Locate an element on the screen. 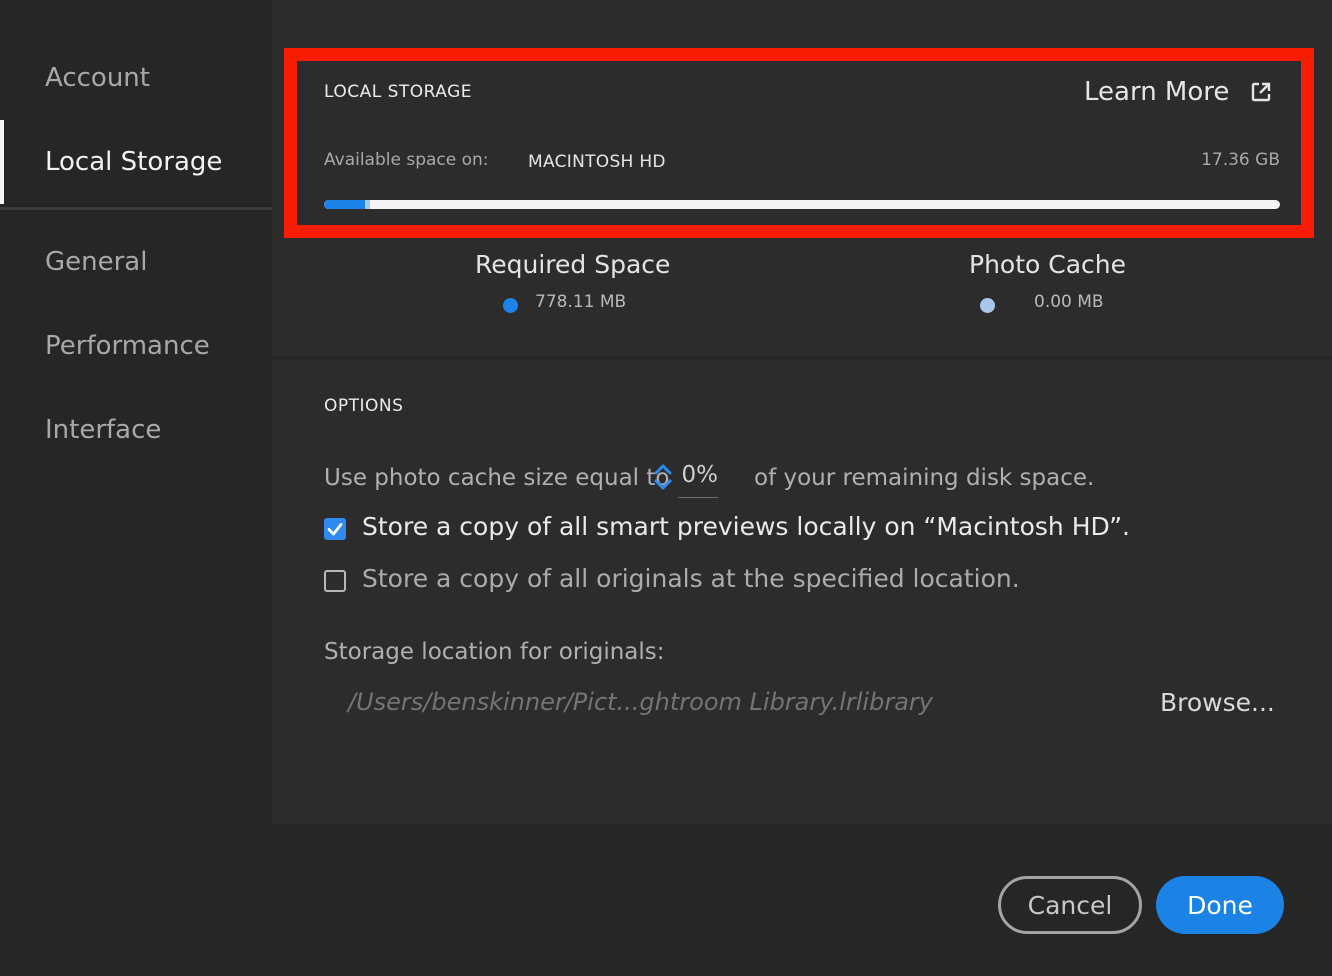 Image resolution: width=1332 pixels, height=976 pixels. sidebar-item-performance: Performance is located at coordinates (136, 346).